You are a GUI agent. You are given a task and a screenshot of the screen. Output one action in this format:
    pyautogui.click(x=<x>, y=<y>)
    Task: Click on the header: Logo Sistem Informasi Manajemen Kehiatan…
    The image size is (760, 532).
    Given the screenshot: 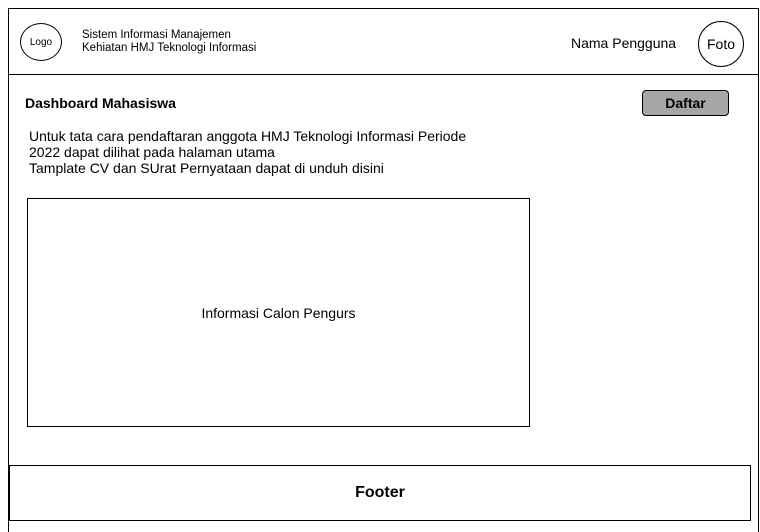 What is the action you would take?
    pyautogui.click(x=383, y=42)
    